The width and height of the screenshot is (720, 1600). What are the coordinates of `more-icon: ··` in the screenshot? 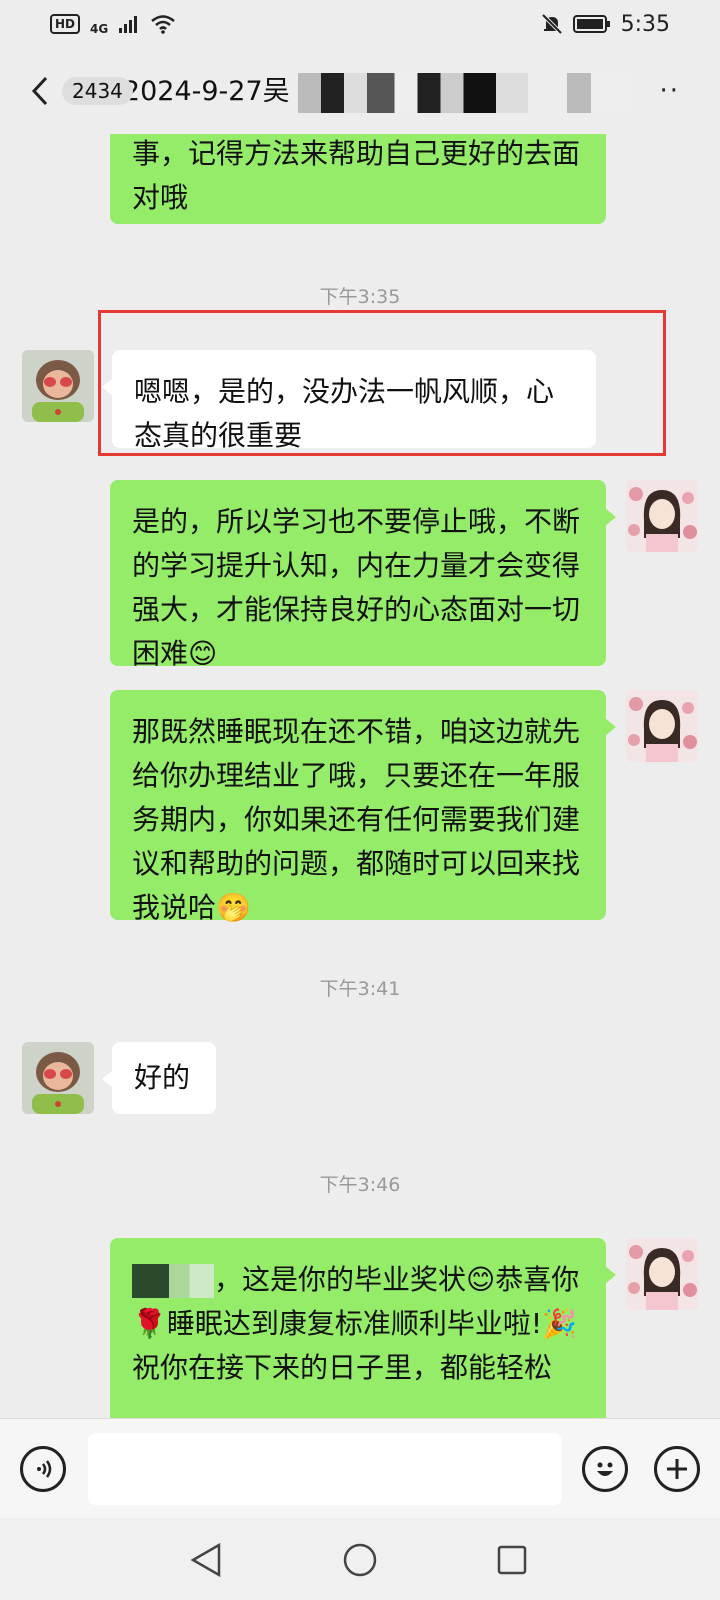 It's located at (669, 91).